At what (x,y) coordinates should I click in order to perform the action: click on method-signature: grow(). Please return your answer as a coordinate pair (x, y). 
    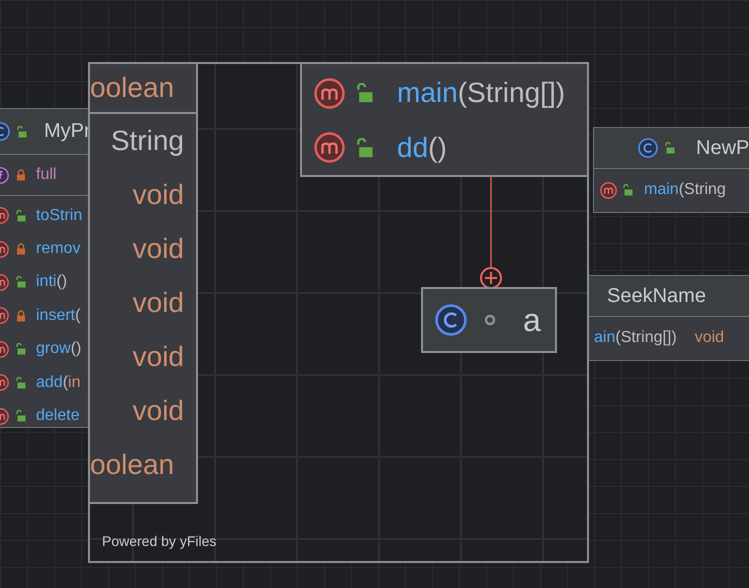
    Looking at the image, I should click on (59, 349).